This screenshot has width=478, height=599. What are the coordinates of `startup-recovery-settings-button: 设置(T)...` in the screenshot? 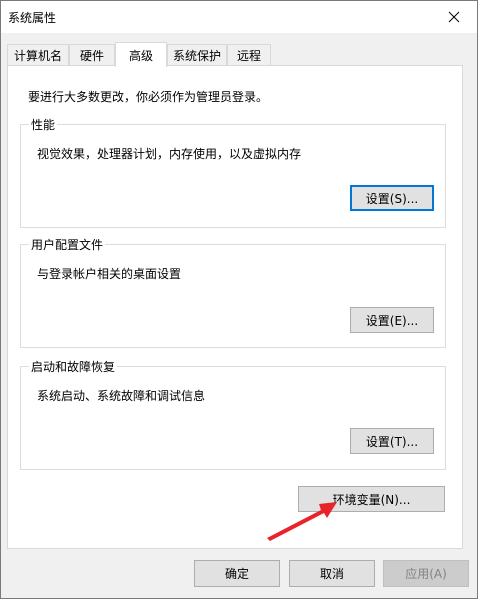 It's located at (392, 441).